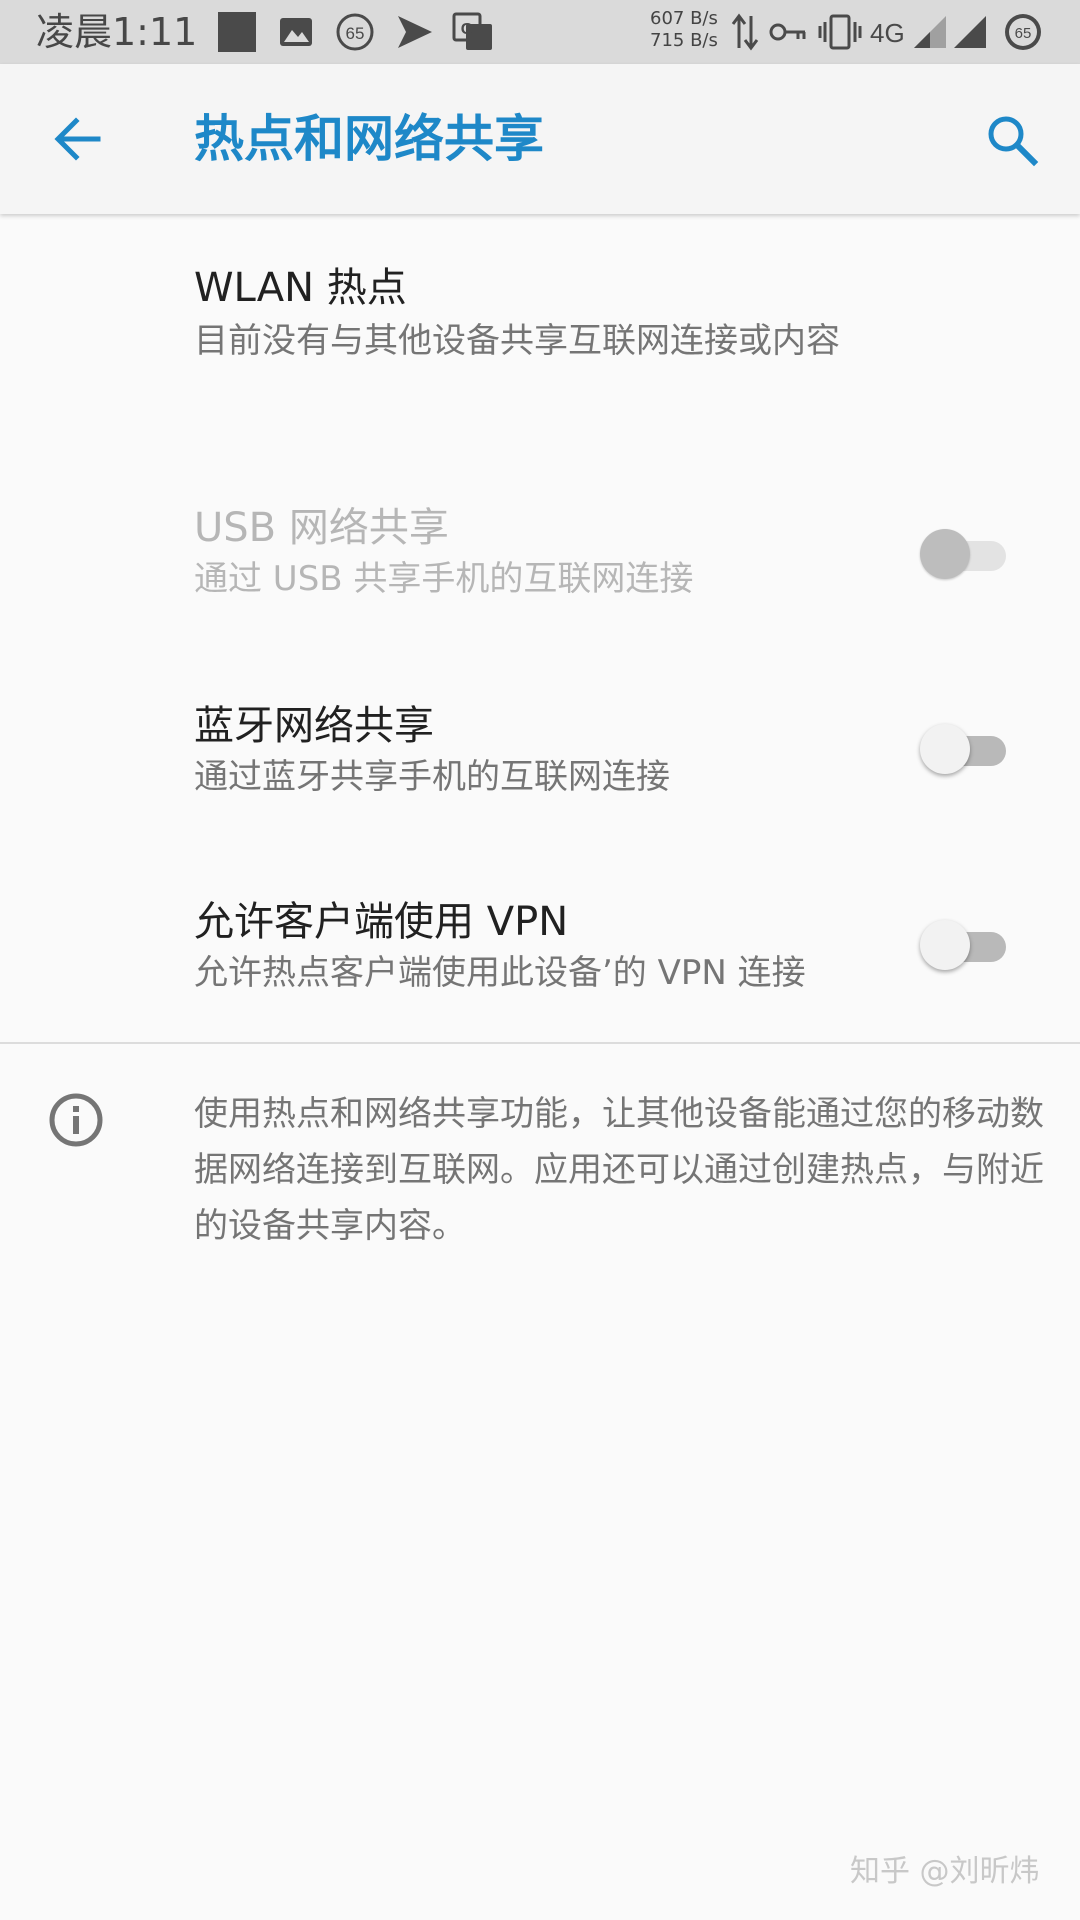 The image size is (1080, 1920). What do you see at coordinates (78, 139) in the screenshot?
I see `back-arrow-icon` at bounding box center [78, 139].